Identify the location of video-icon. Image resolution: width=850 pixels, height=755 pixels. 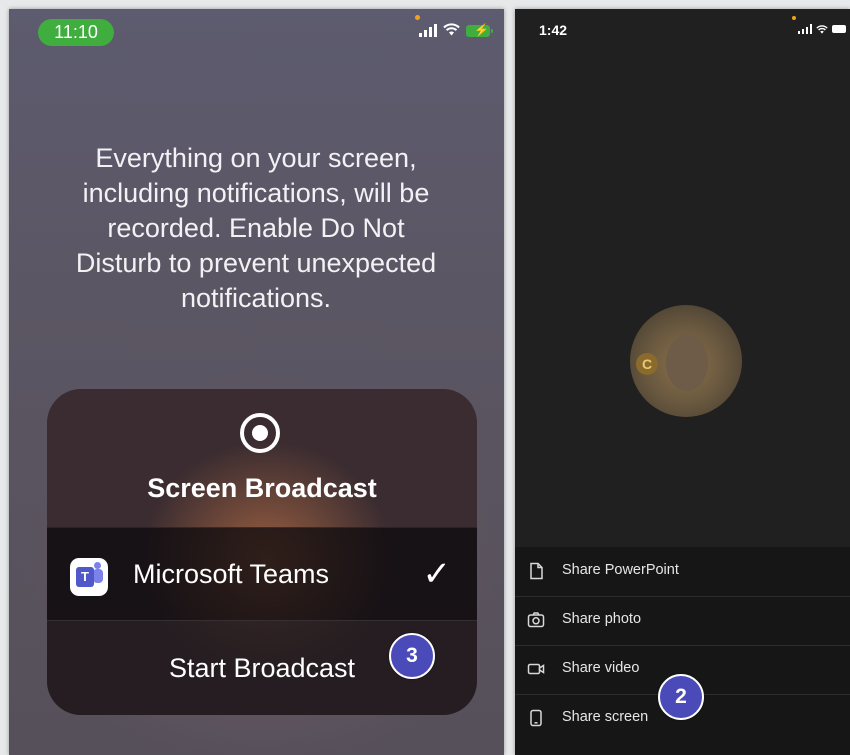
(536, 669).